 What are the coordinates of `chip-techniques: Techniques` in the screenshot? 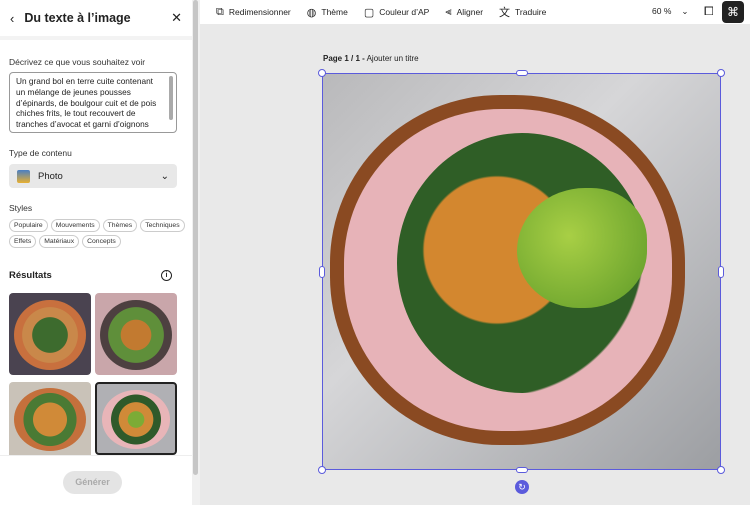 It's located at (162, 225).